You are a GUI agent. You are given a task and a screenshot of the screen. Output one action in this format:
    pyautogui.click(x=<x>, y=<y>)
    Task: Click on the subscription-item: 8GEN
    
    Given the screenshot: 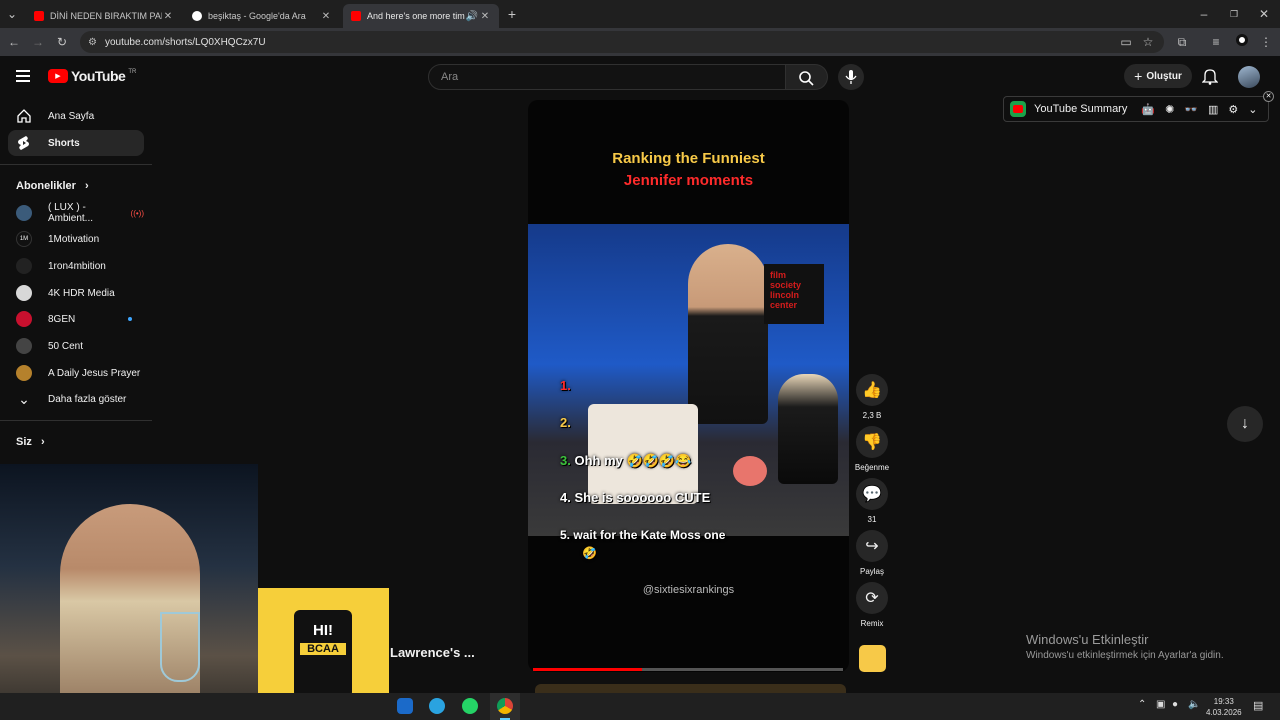 What is the action you would take?
    pyautogui.click(x=76, y=319)
    